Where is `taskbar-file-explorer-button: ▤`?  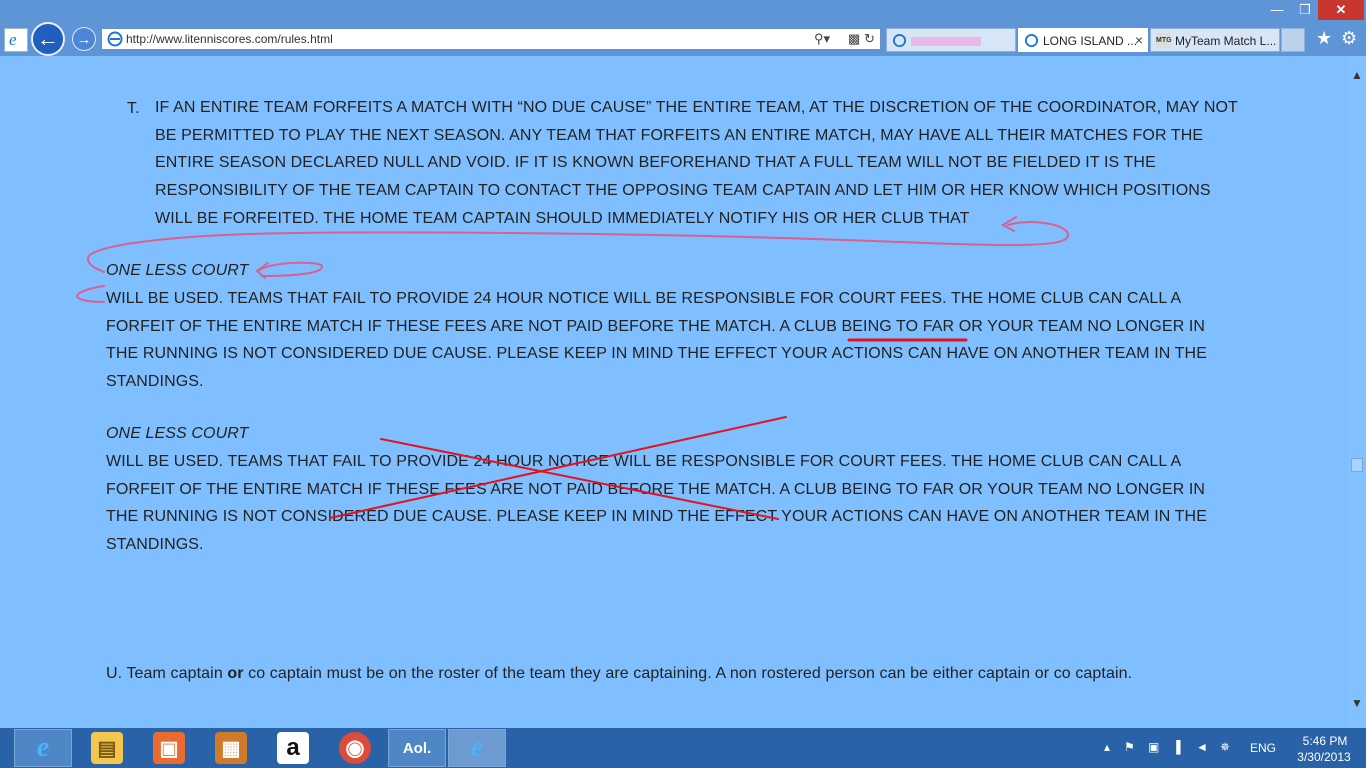 taskbar-file-explorer-button: ▤ is located at coordinates (107, 748).